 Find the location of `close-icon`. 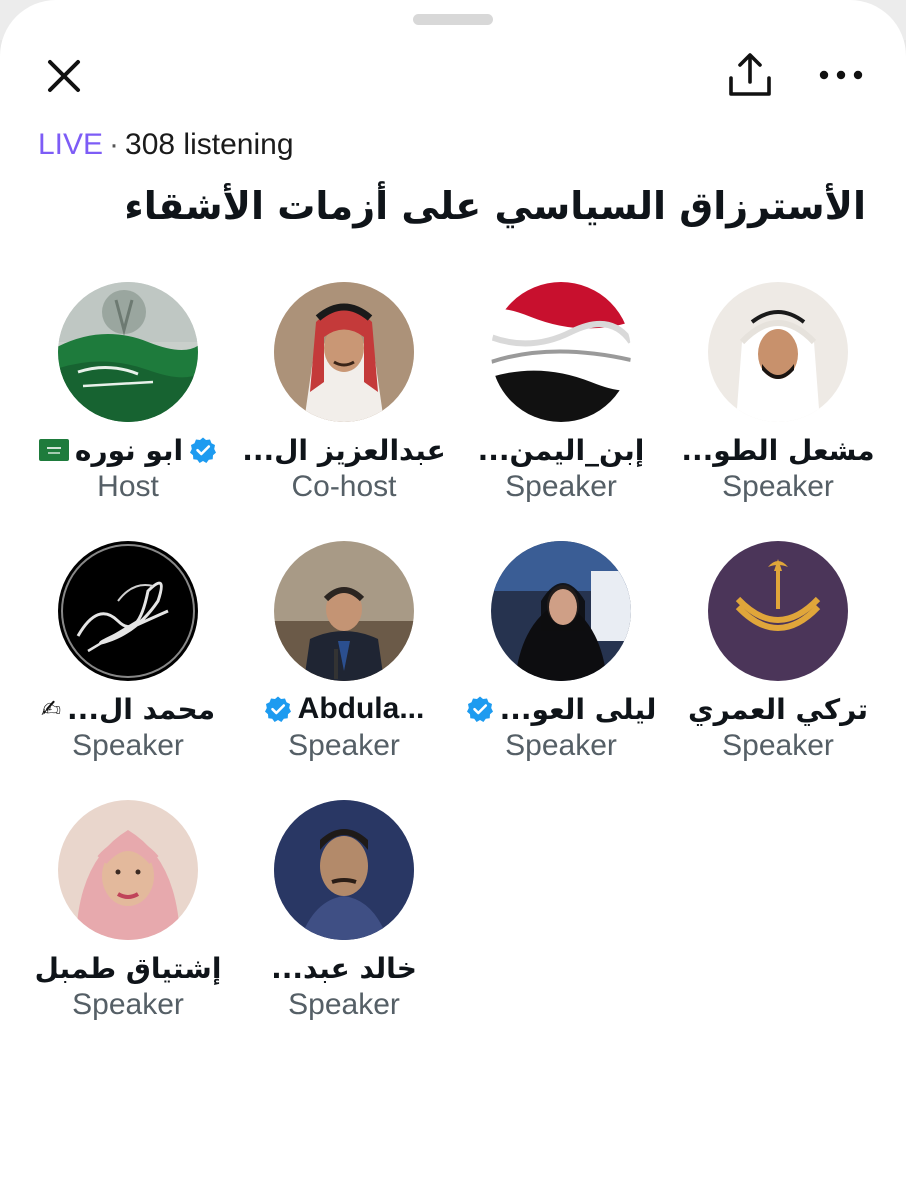

close-icon is located at coordinates (64, 76).